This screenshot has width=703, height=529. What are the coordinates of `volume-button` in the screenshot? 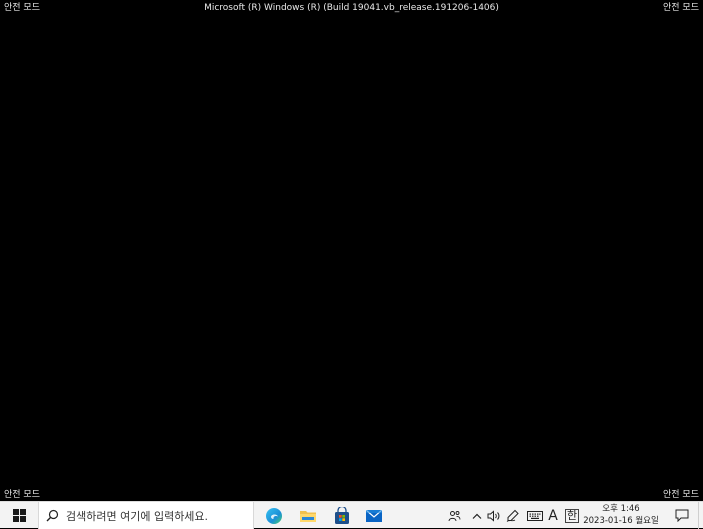 It's located at (494, 515).